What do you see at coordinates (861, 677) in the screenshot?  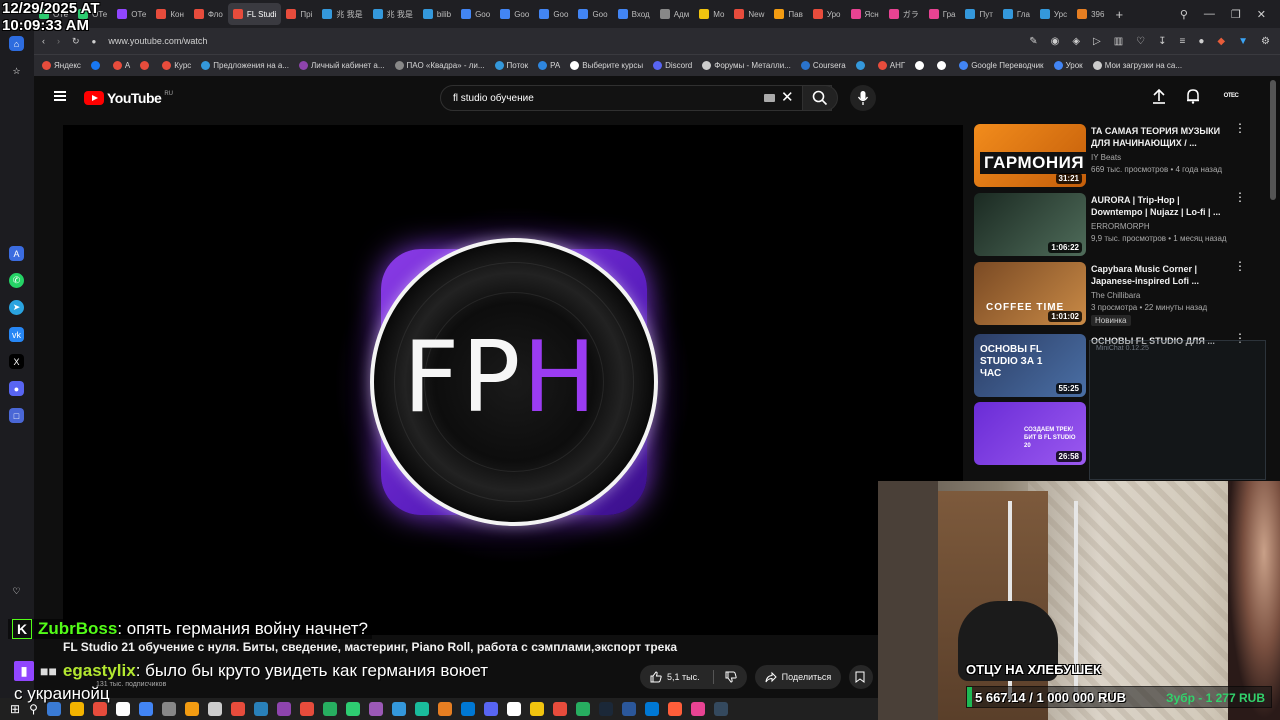 I see `save-button` at bounding box center [861, 677].